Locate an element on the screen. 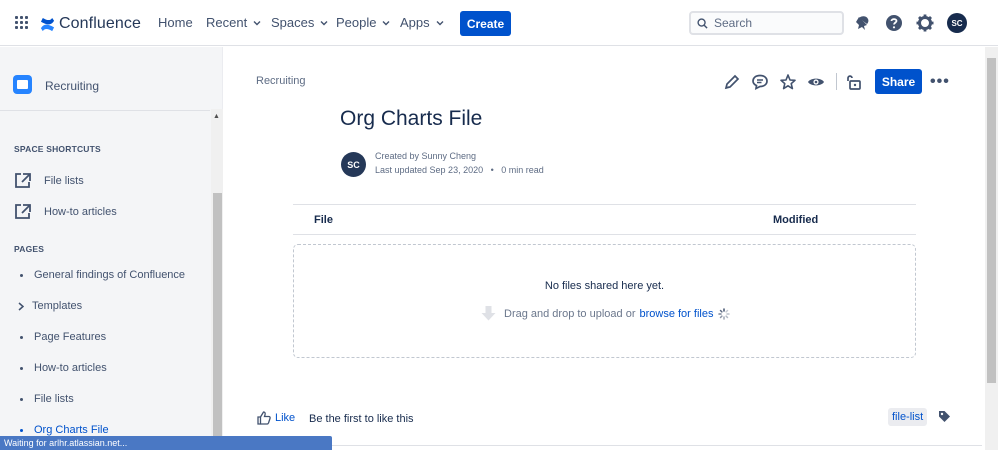  last-updated: Last updated Sep 23, 2020 is located at coordinates (429, 170).